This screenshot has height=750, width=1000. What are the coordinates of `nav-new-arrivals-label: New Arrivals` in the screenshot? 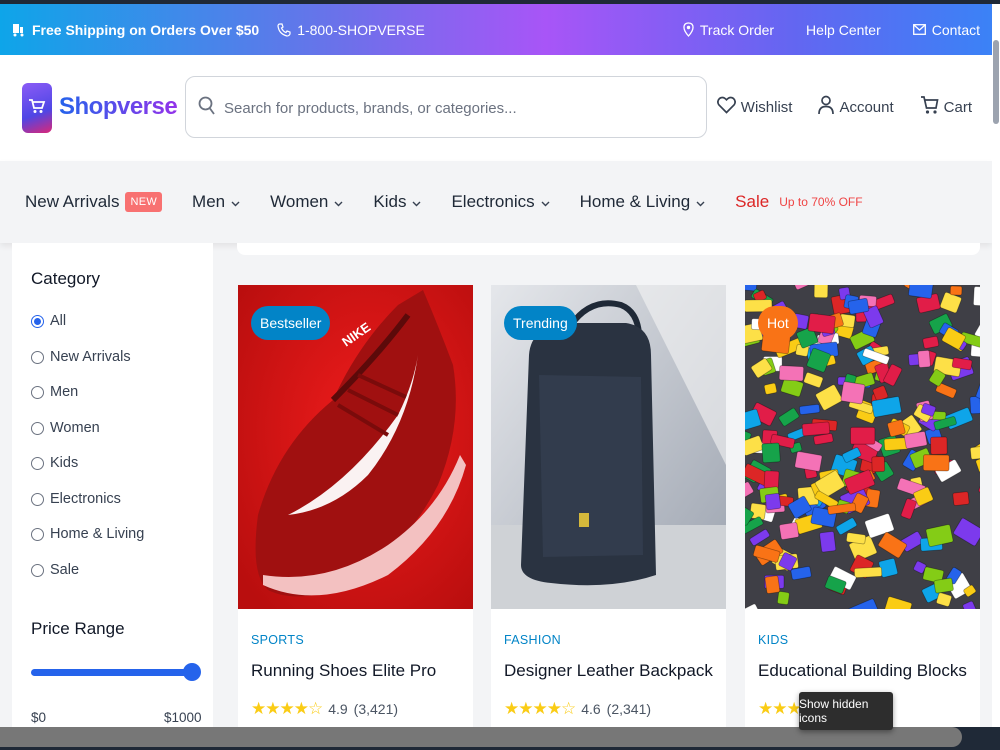 It's located at (72, 201).